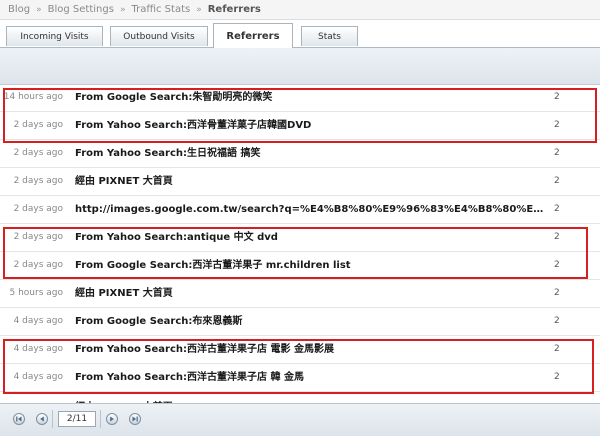  What do you see at coordinates (300, 154) in the screenshot?
I see `list-item: 2 days ago From Yahoo Search:生日祝福語 搞笑 2` at bounding box center [300, 154].